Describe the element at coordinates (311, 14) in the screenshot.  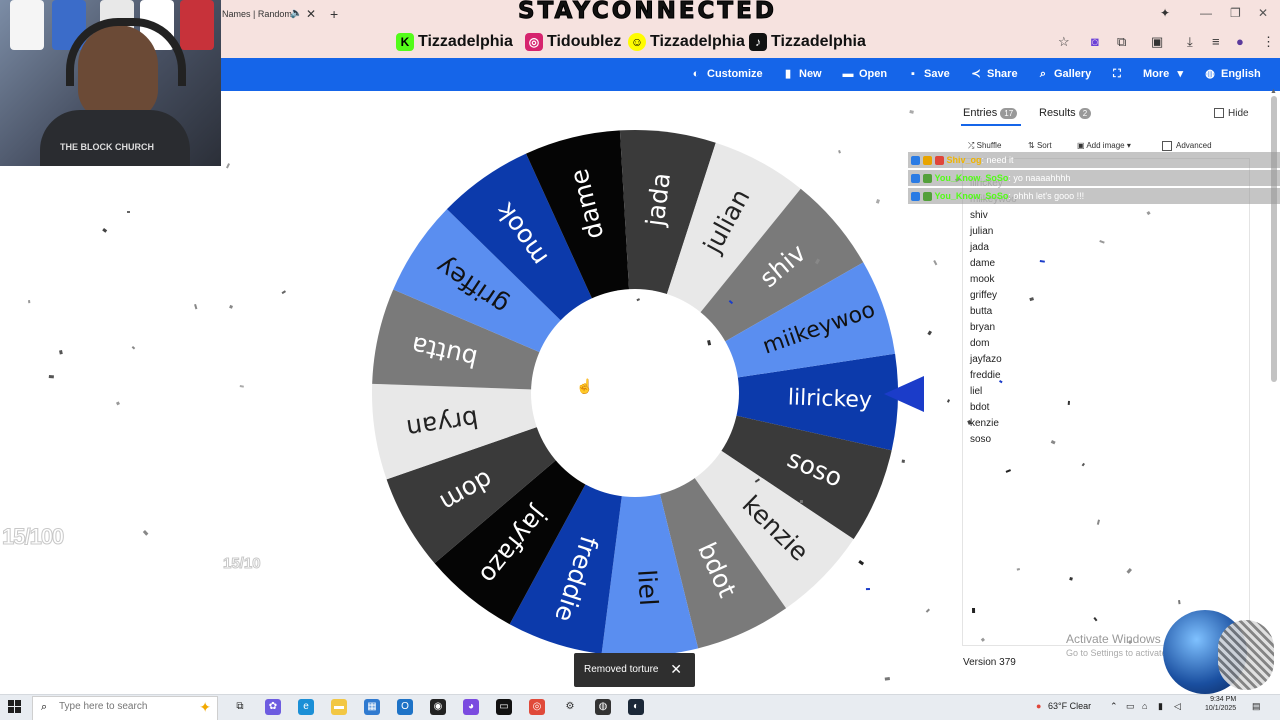
I see `tab-close-icon: ✕` at that location.